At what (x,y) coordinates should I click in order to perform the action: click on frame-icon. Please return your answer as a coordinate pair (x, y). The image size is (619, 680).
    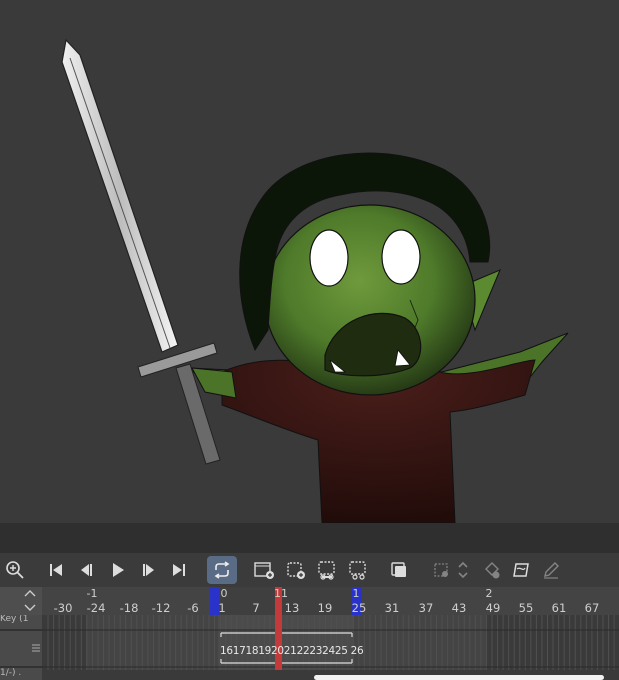
    Looking at the image, I should click on (521, 570).